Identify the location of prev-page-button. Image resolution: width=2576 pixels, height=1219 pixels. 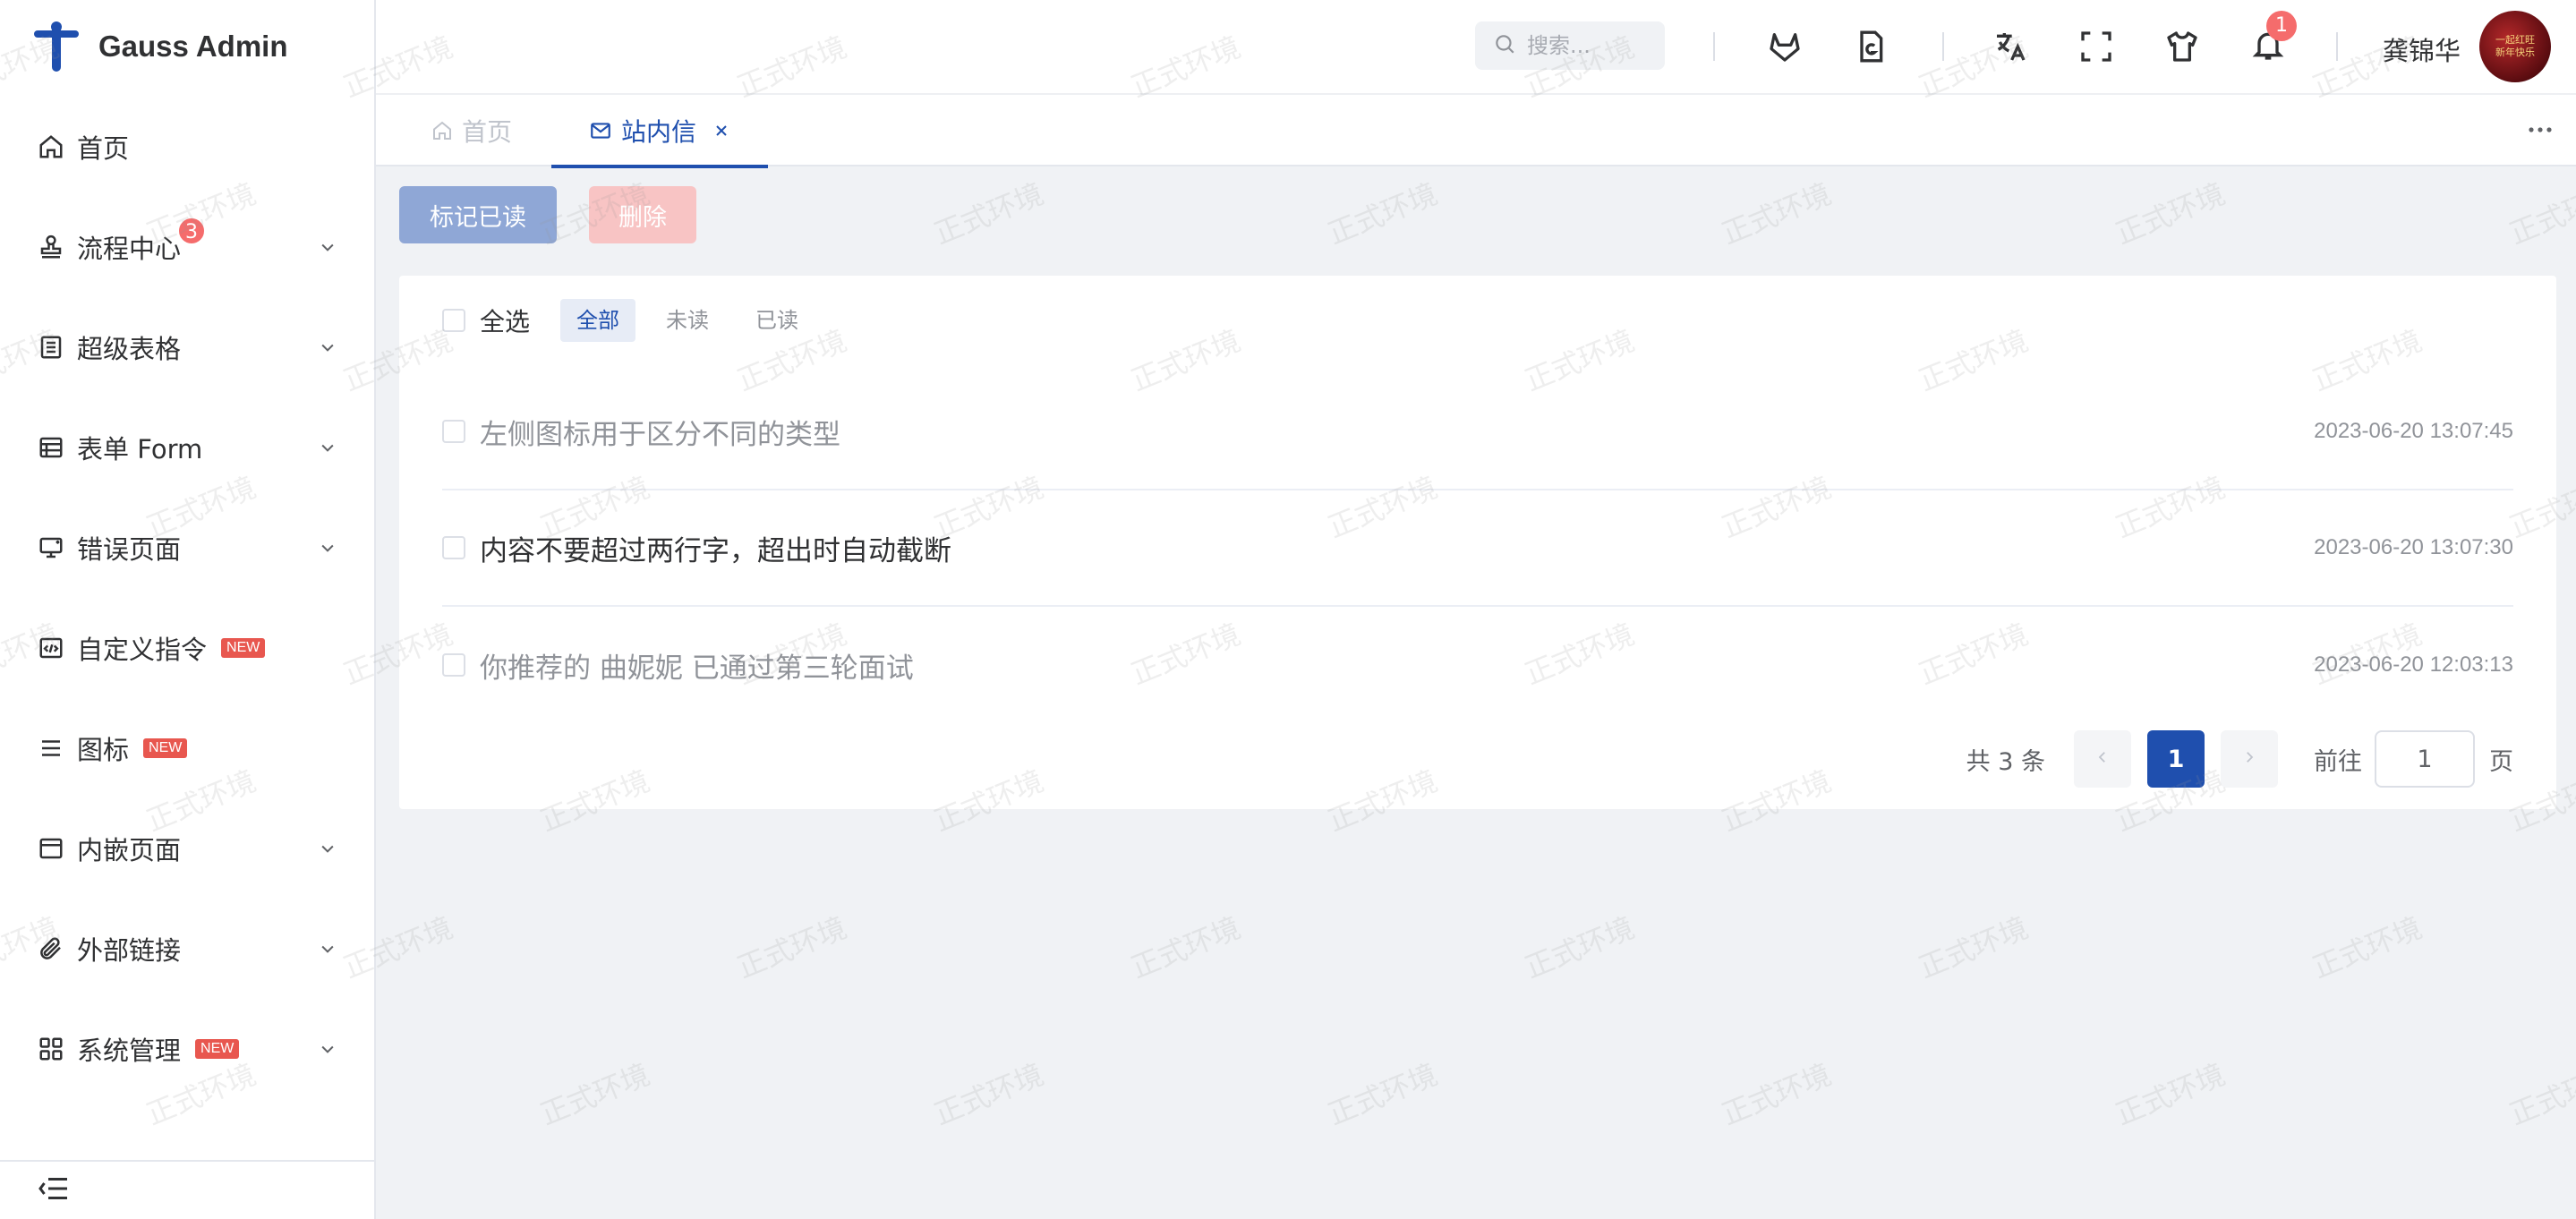
(2102, 759).